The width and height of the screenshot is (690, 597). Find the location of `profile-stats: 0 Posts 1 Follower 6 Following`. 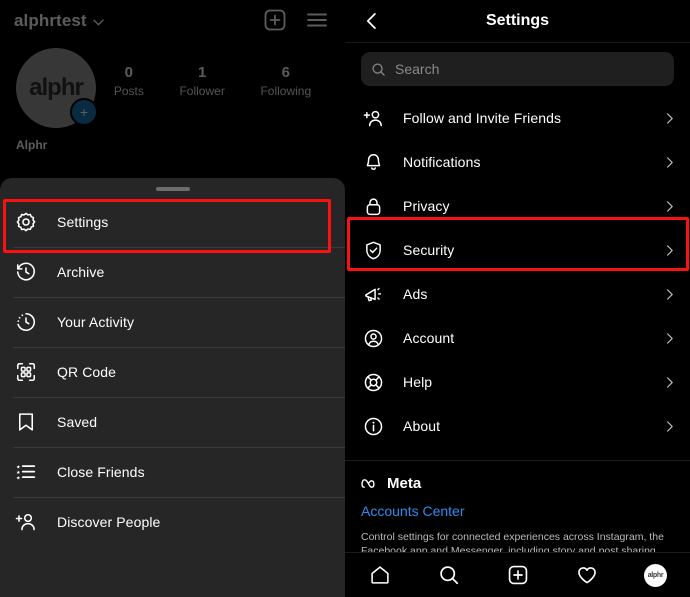

profile-stats: 0 Posts 1 Follower 6 Following is located at coordinates (212, 74).